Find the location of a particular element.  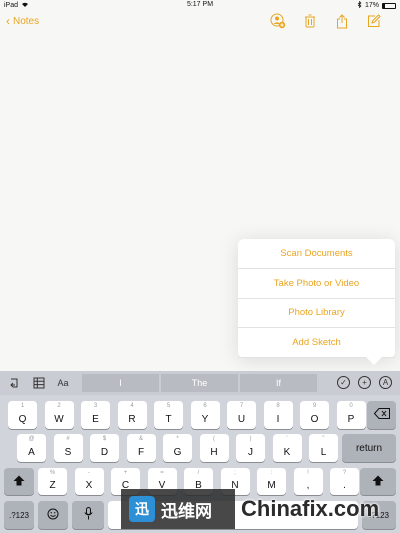

key-row3-7: !, is located at coordinates (308, 481).